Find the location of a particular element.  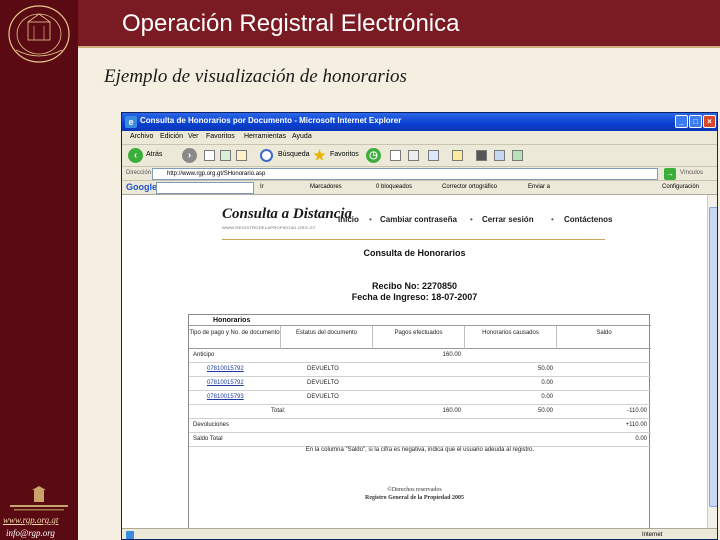

entry-date-label: Fecha de Ingreso: is located at coordinates (390, 297).